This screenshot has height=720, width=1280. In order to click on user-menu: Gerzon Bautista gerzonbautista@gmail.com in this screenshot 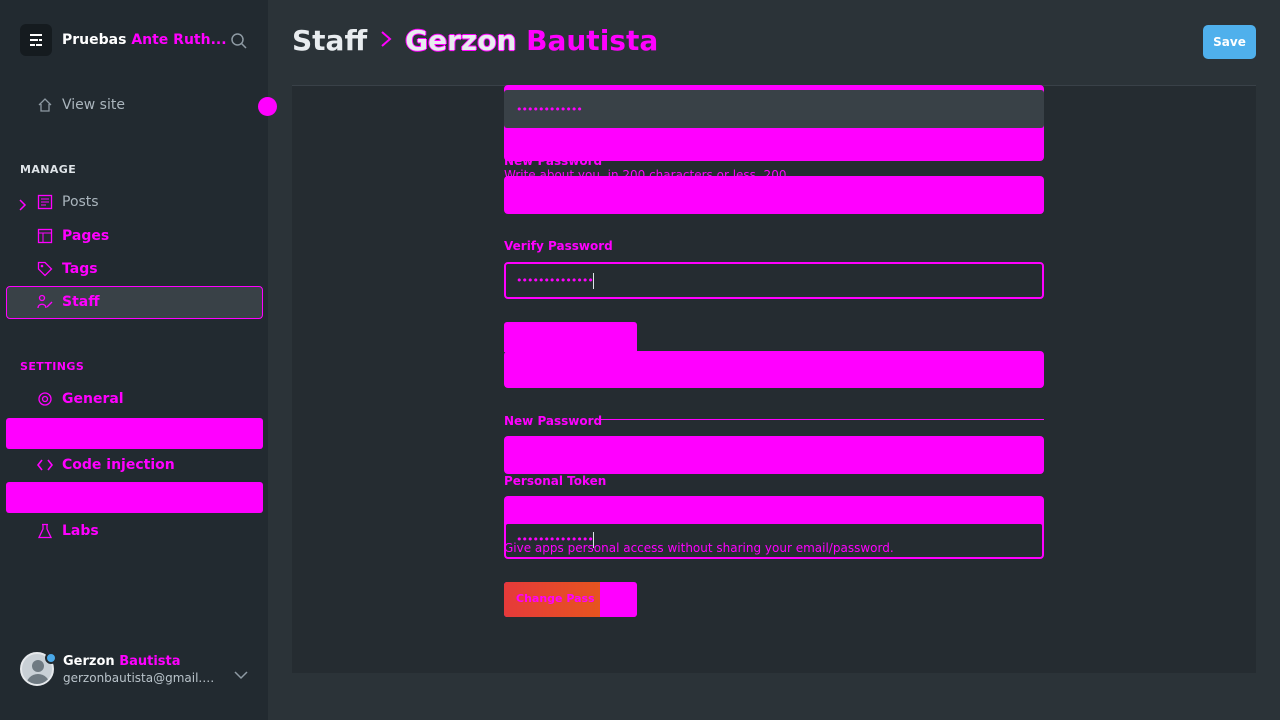, I will do `click(119, 669)`.